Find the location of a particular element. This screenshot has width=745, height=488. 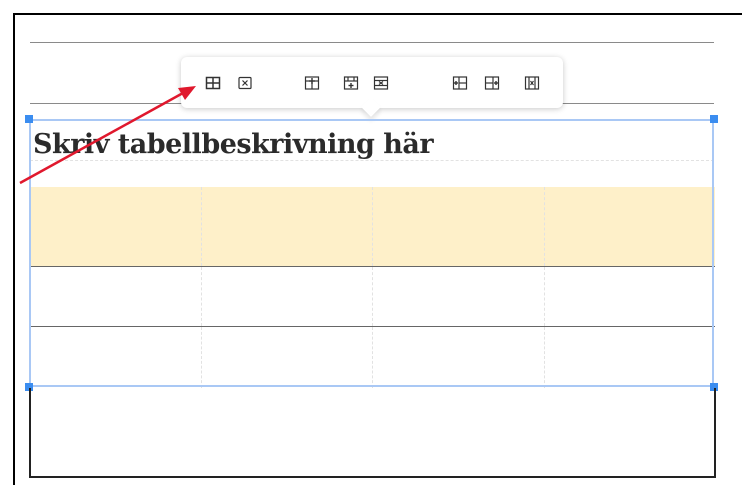

resize-handle-top-left is located at coordinates (29, 119).